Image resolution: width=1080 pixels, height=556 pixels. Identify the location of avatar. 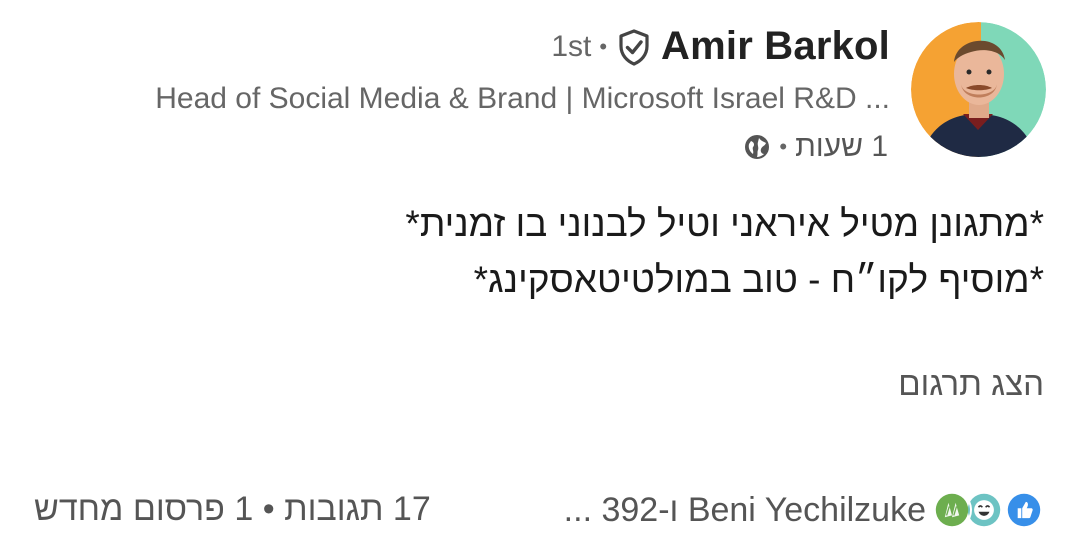
(978, 89).